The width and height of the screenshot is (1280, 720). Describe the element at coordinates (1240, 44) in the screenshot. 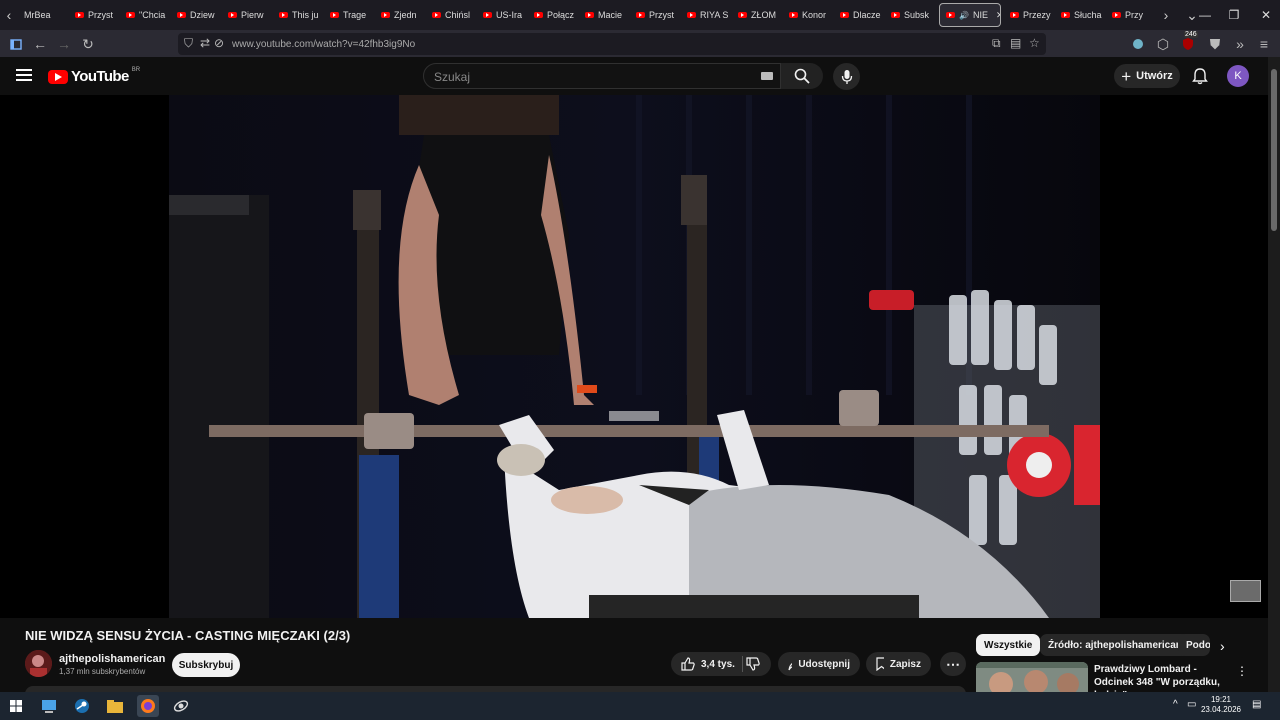

I see `overflow-chevron-icon: »` at that location.